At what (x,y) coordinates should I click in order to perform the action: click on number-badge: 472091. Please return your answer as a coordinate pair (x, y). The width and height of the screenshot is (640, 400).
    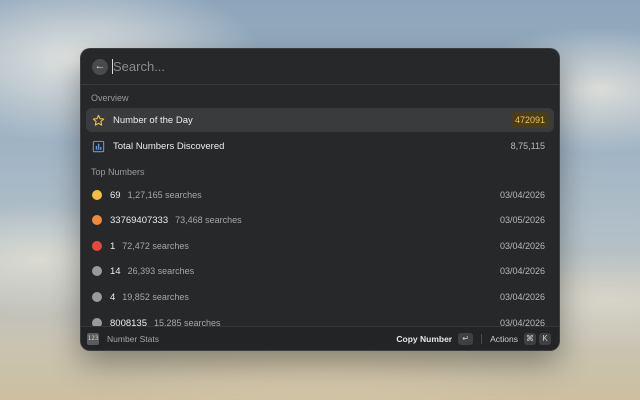
    Looking at the image, I should click on (529, 120).